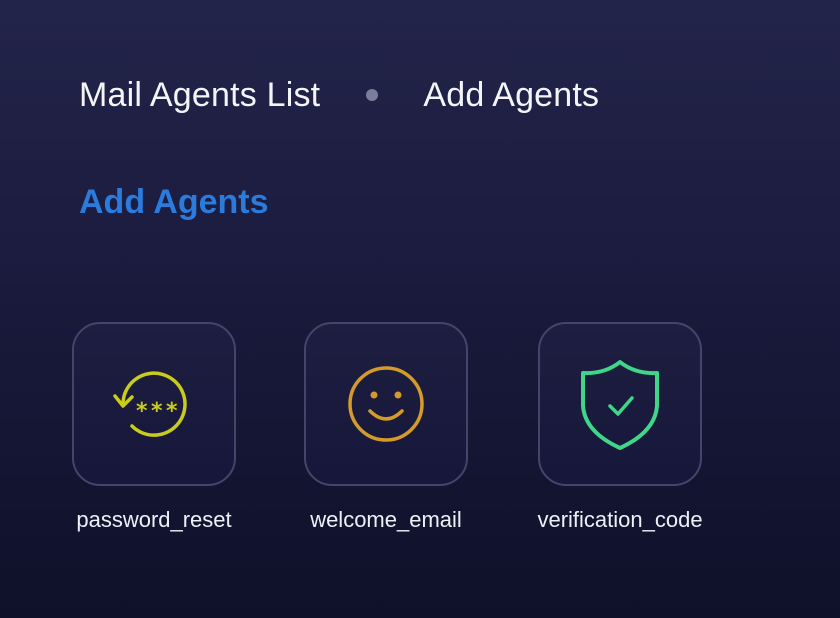 This screenshot has width=840, height=618. I want to click on section-title: Add Agents, so click(174, 202).